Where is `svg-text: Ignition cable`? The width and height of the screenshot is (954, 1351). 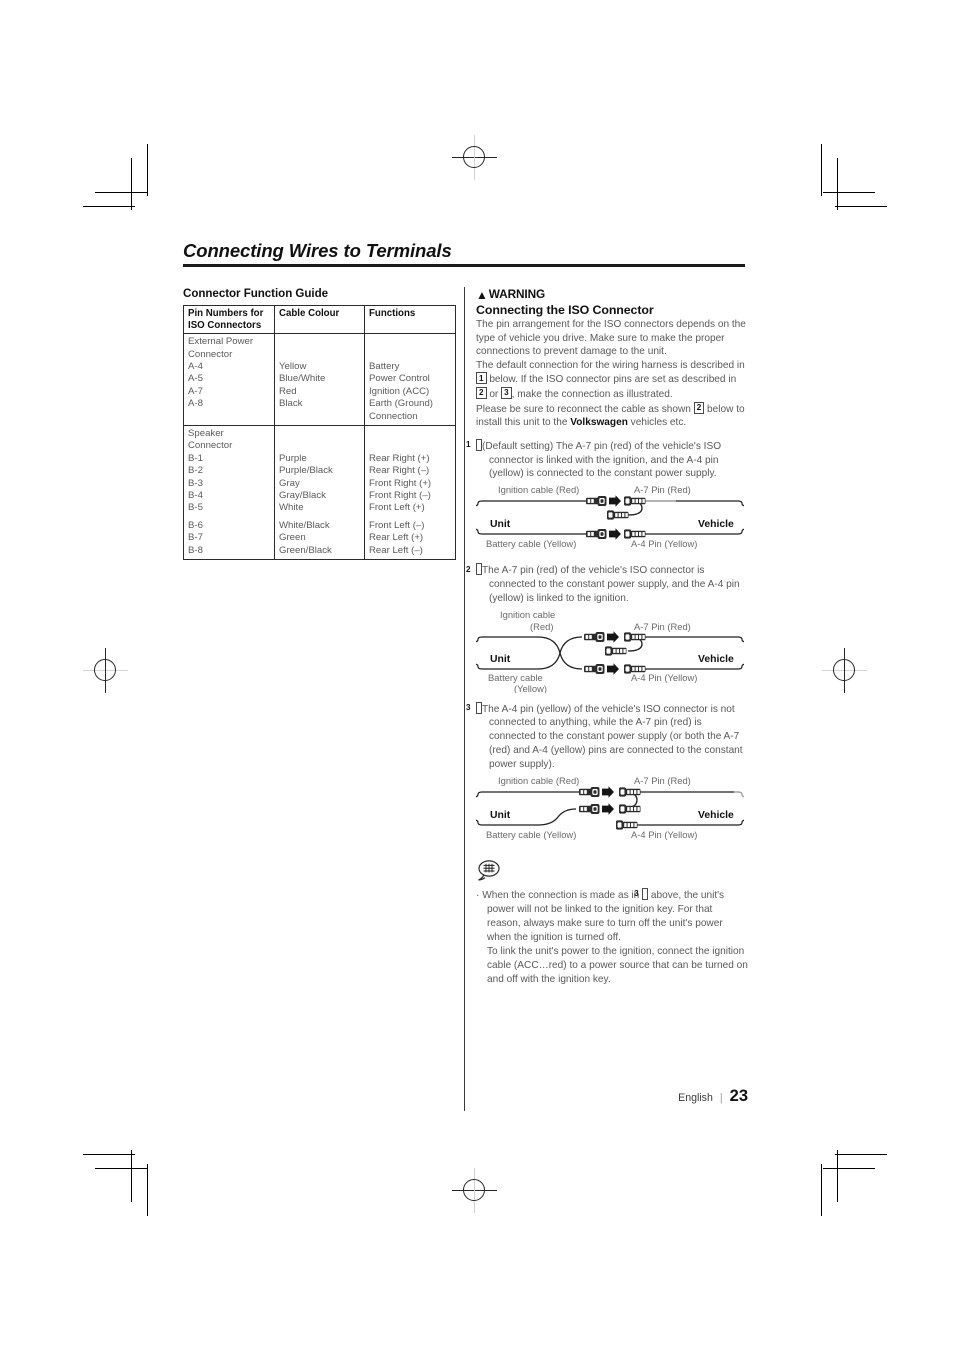 svg-text: Ignition cable is located at coordinates (527, 614).